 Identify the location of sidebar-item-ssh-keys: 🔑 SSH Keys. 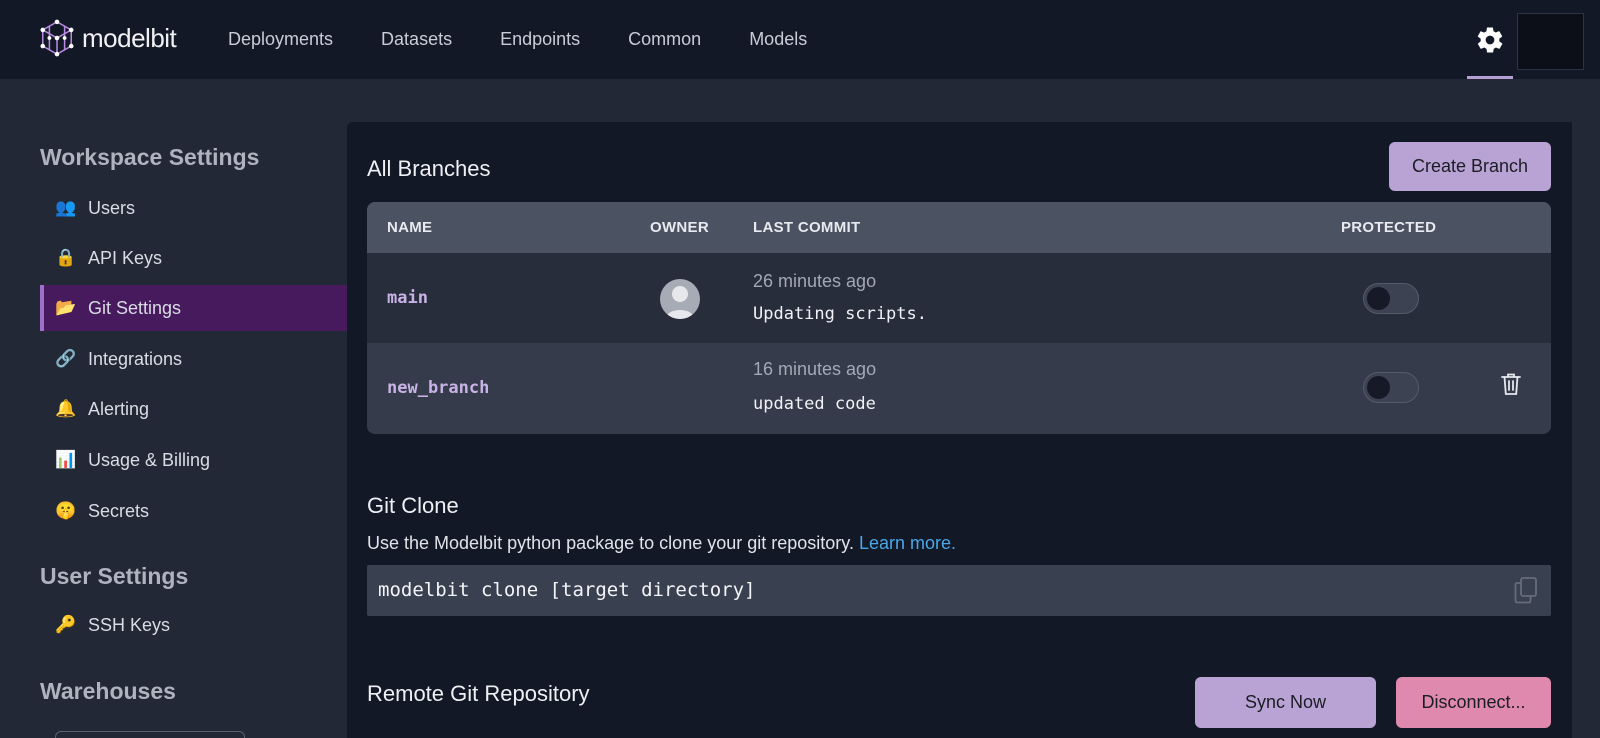
(193, 625).